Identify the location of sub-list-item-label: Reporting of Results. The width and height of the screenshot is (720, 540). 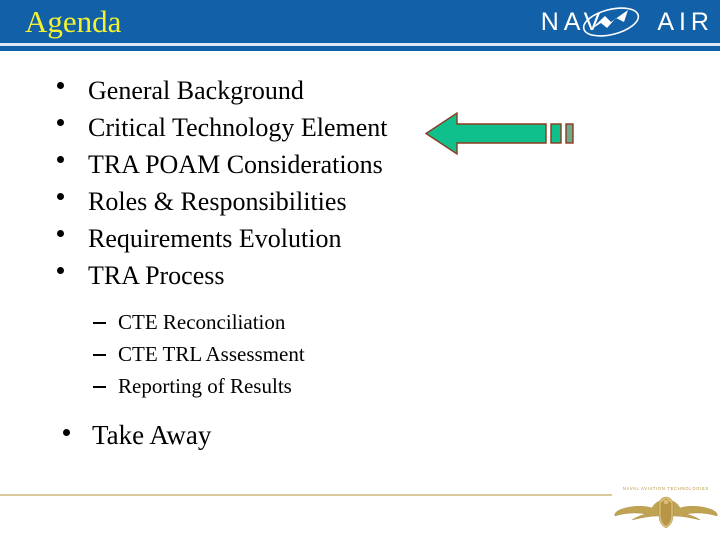
(205, 386).